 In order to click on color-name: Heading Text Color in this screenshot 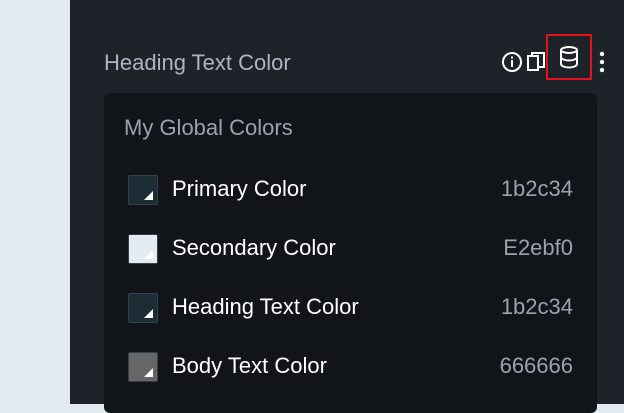, I will do `click(265, 306)`.